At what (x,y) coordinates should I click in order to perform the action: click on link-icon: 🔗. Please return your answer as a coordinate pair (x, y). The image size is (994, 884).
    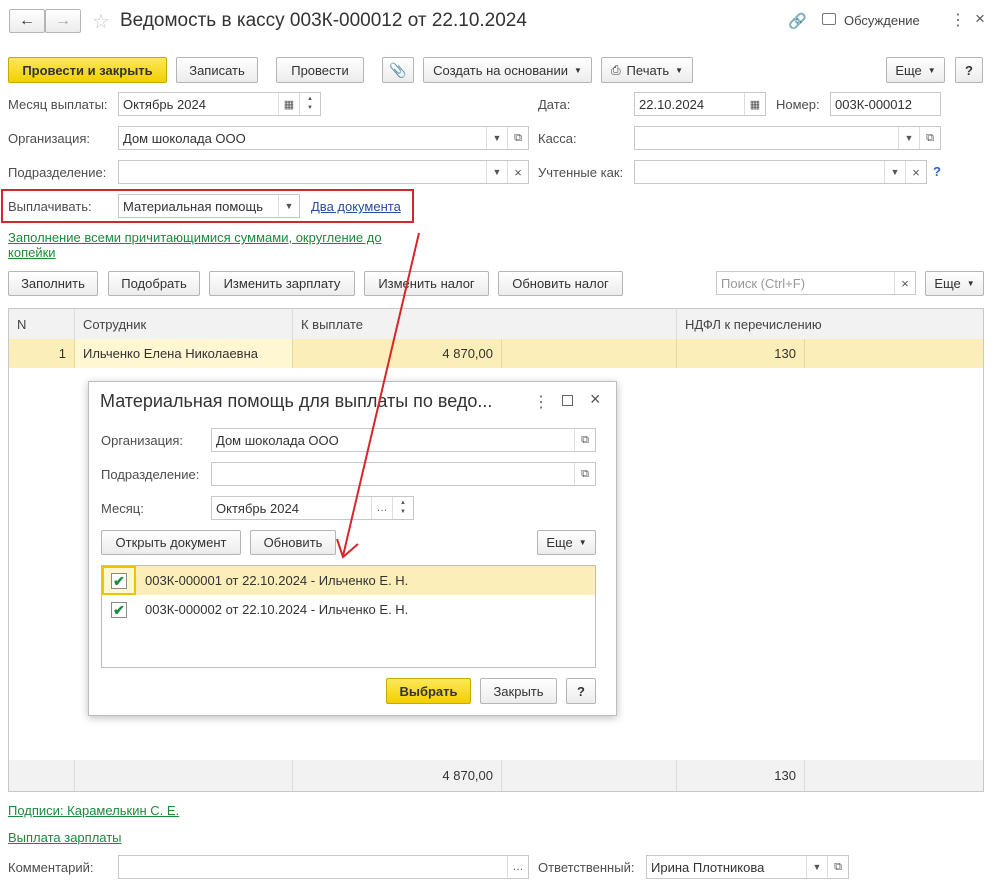
    Looking at the image, I should click on (797, 21).